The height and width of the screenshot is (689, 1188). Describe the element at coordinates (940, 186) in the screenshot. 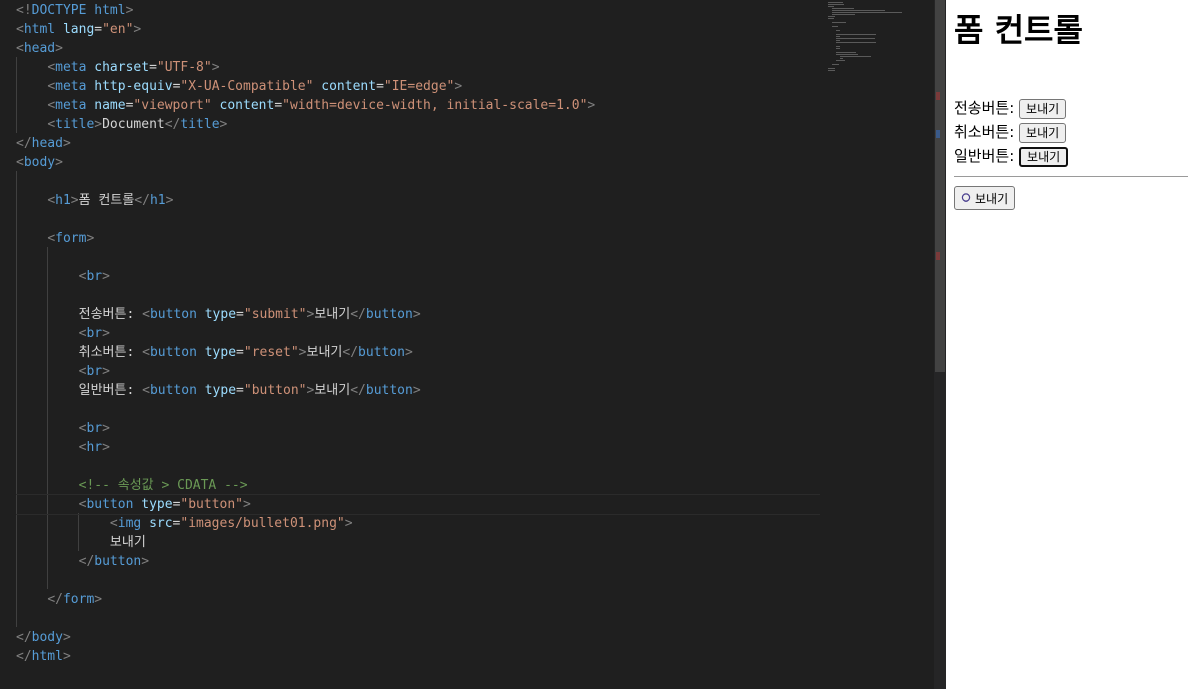

I see `scrollbar-thumb` at that location.